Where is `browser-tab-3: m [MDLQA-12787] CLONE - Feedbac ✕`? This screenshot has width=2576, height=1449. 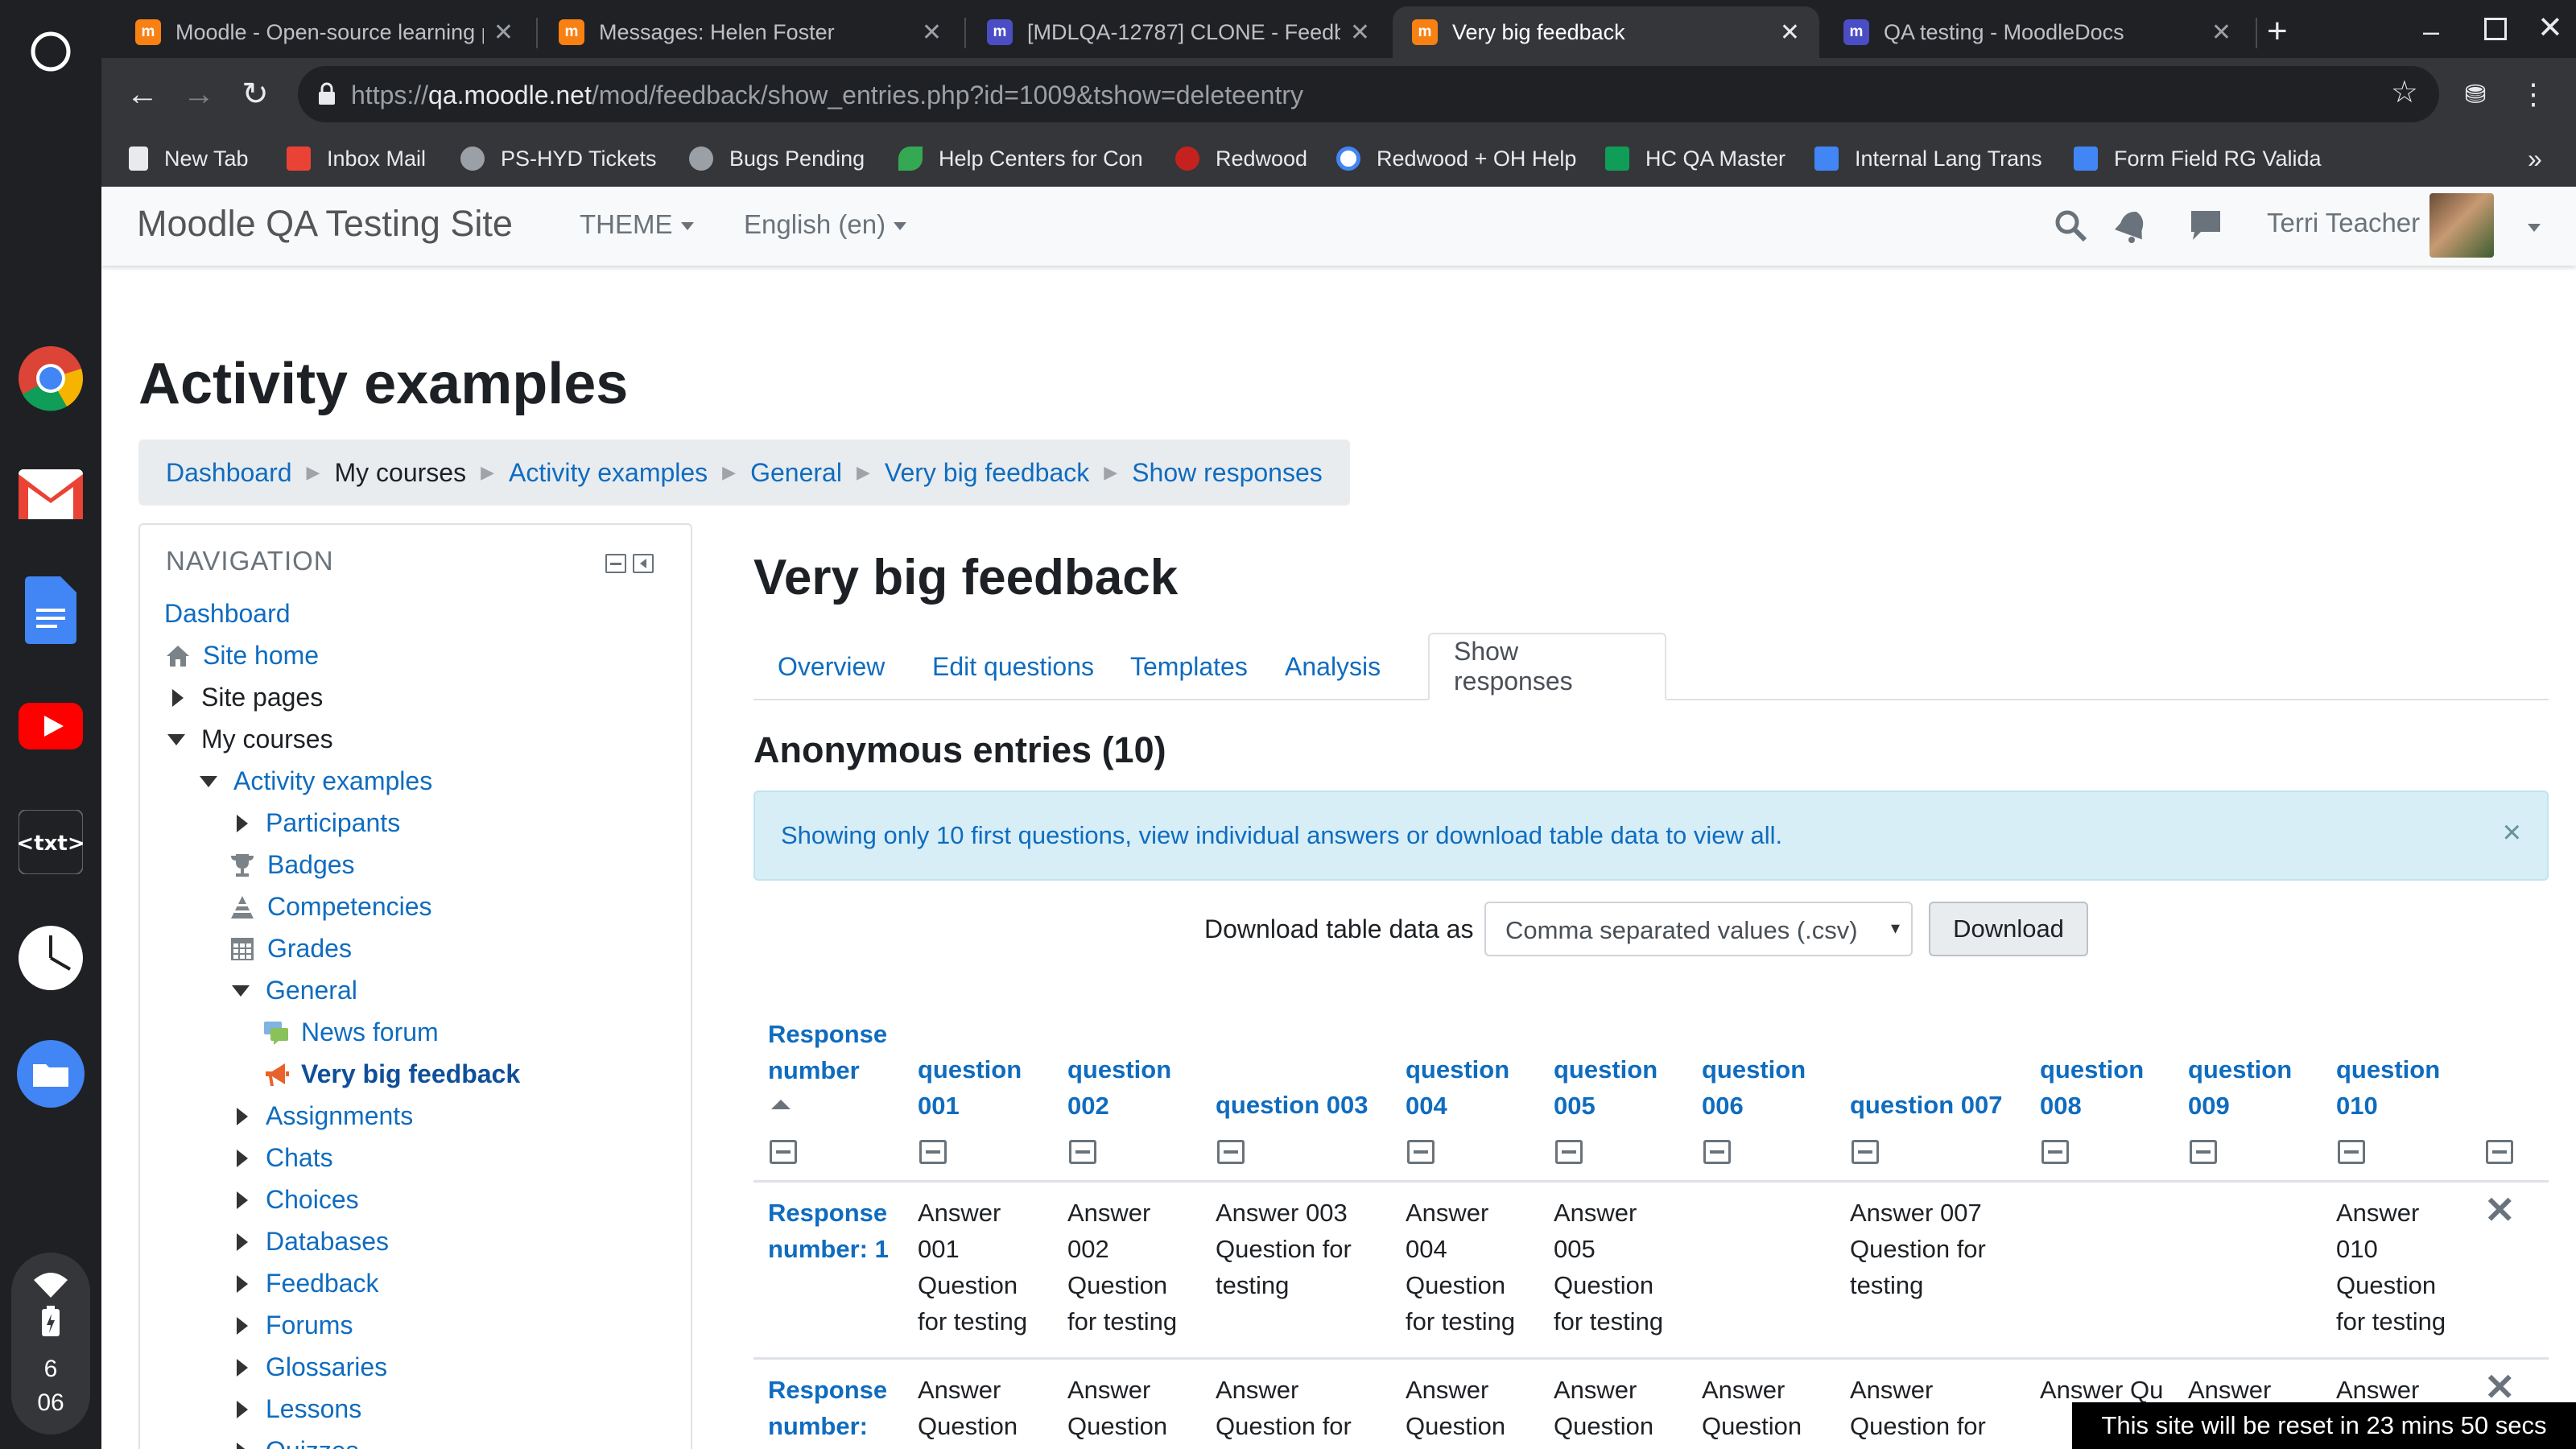 browser-tab-3: m [MDLQA-12787] CLONE - Feedbac ✕ is located at coordinates (1178, 32).